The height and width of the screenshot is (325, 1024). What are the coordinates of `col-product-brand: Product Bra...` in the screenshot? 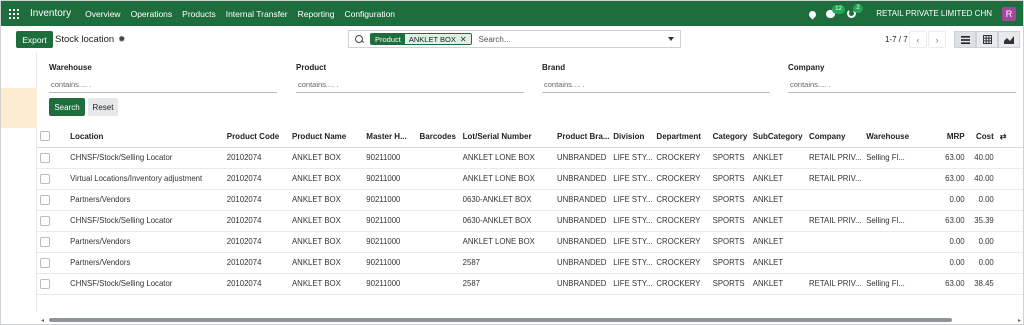 It's located at (582, 137).